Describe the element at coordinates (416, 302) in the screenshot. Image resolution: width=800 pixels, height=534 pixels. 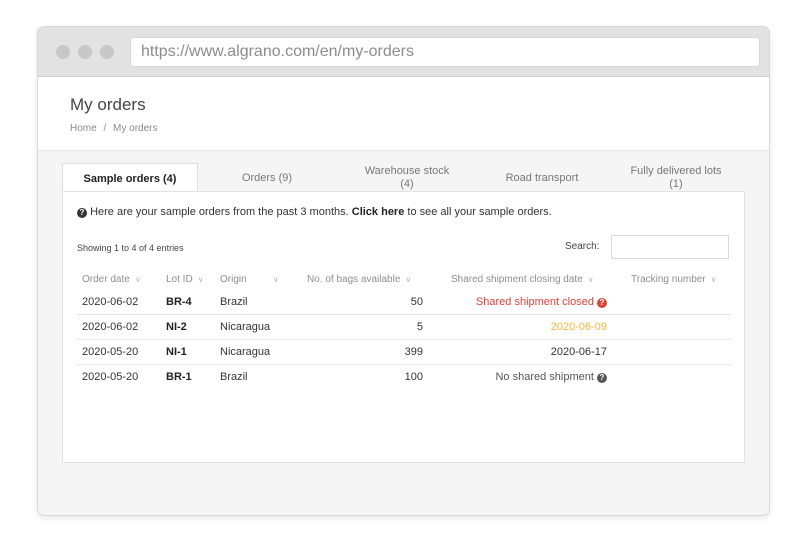
I see `bags-available: 50` at that location.